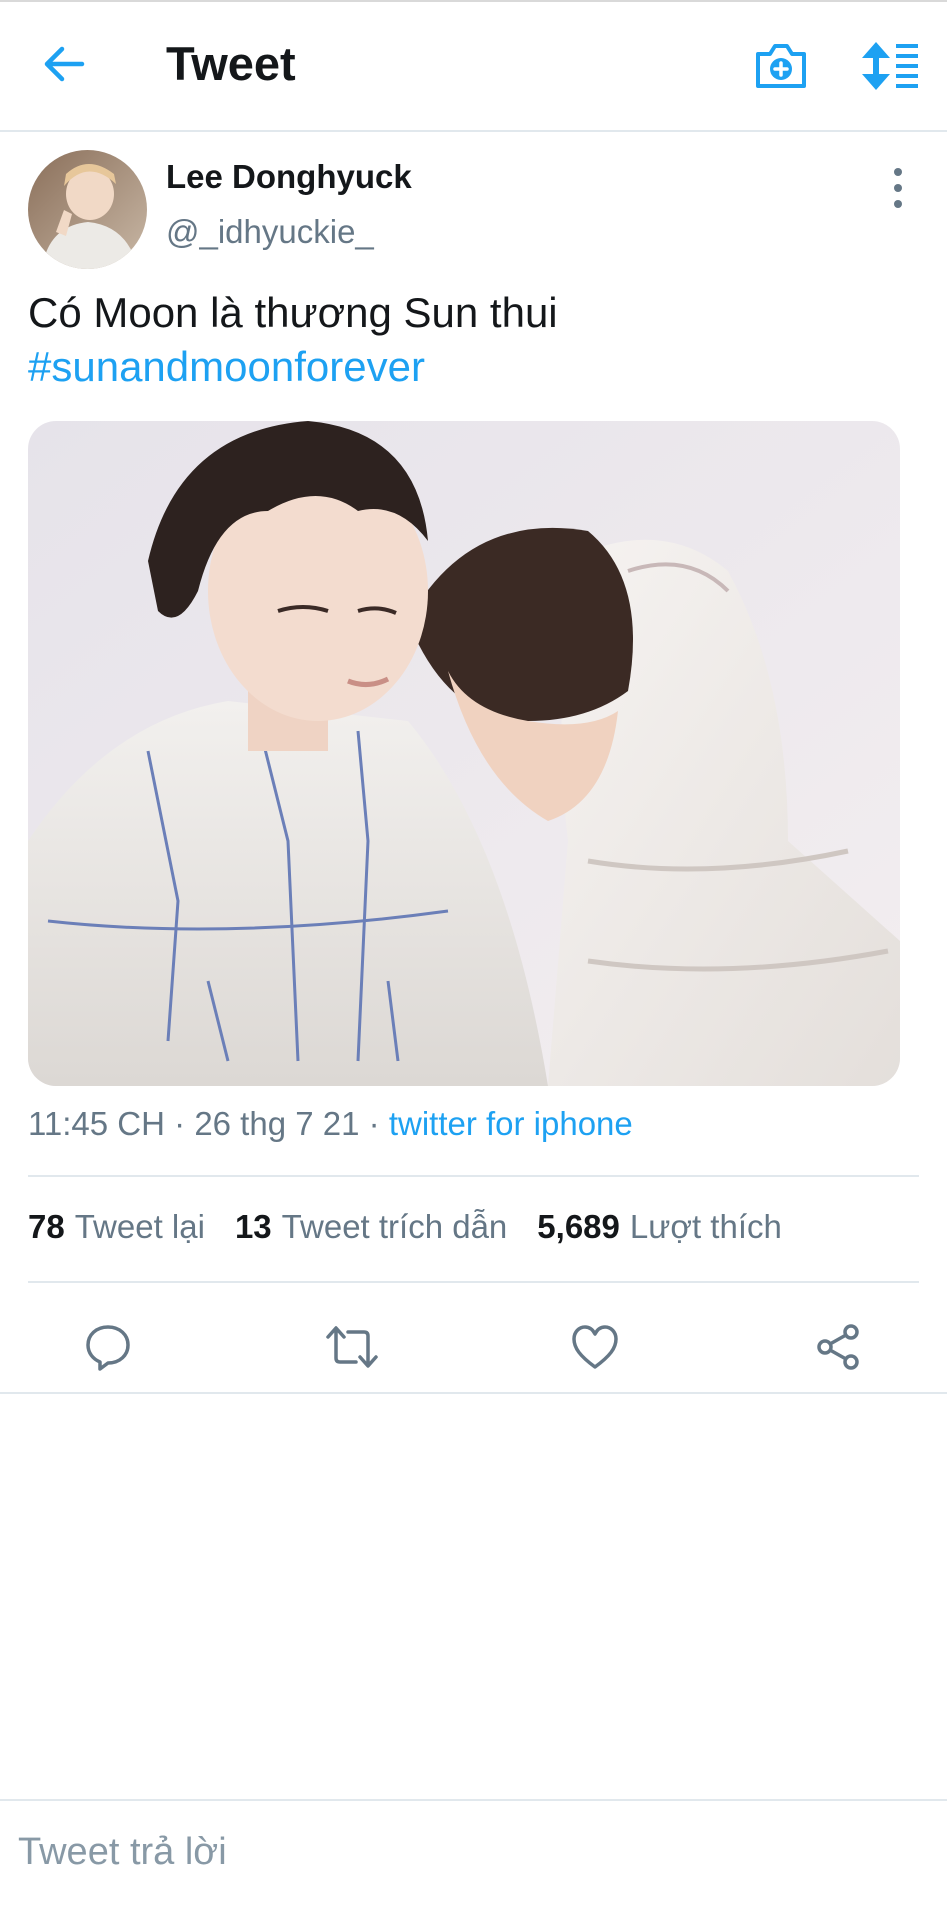 The width and height of the screenshot is (947, 1922). I want to click on page-title: Tweet, so click(231, 63).